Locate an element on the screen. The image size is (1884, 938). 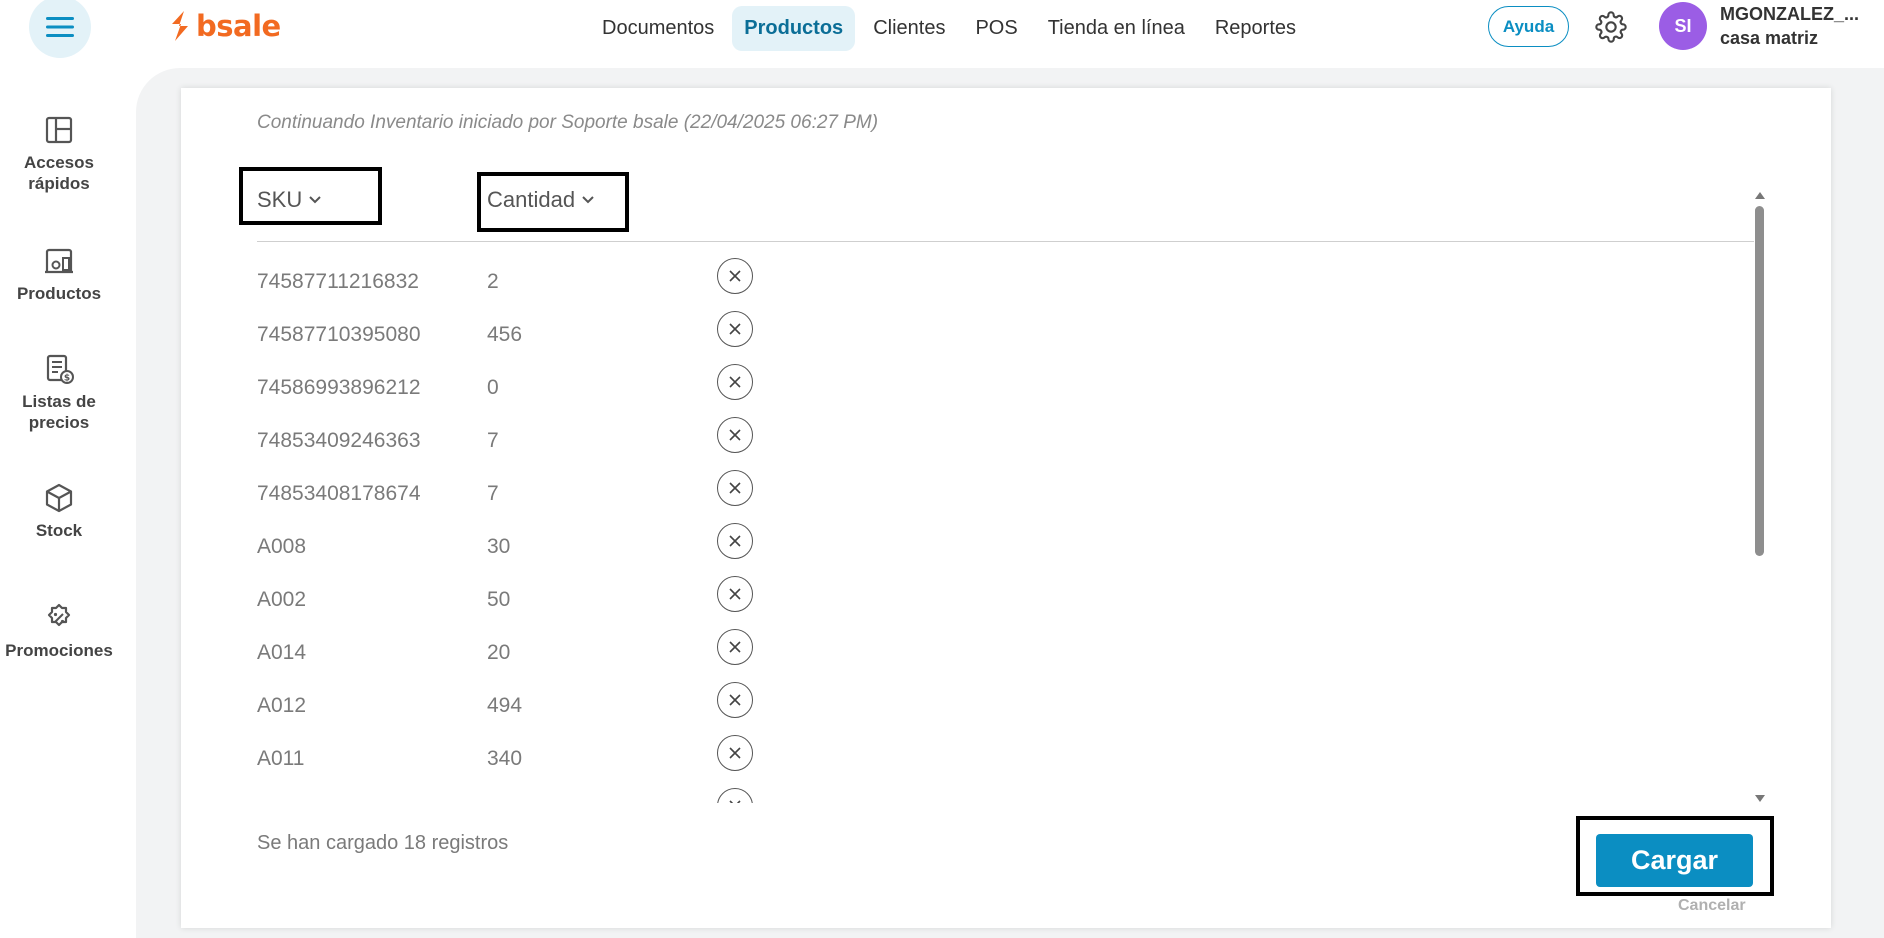
sidebar-item-label: Listas de precios is located at coordinates (59, 412).